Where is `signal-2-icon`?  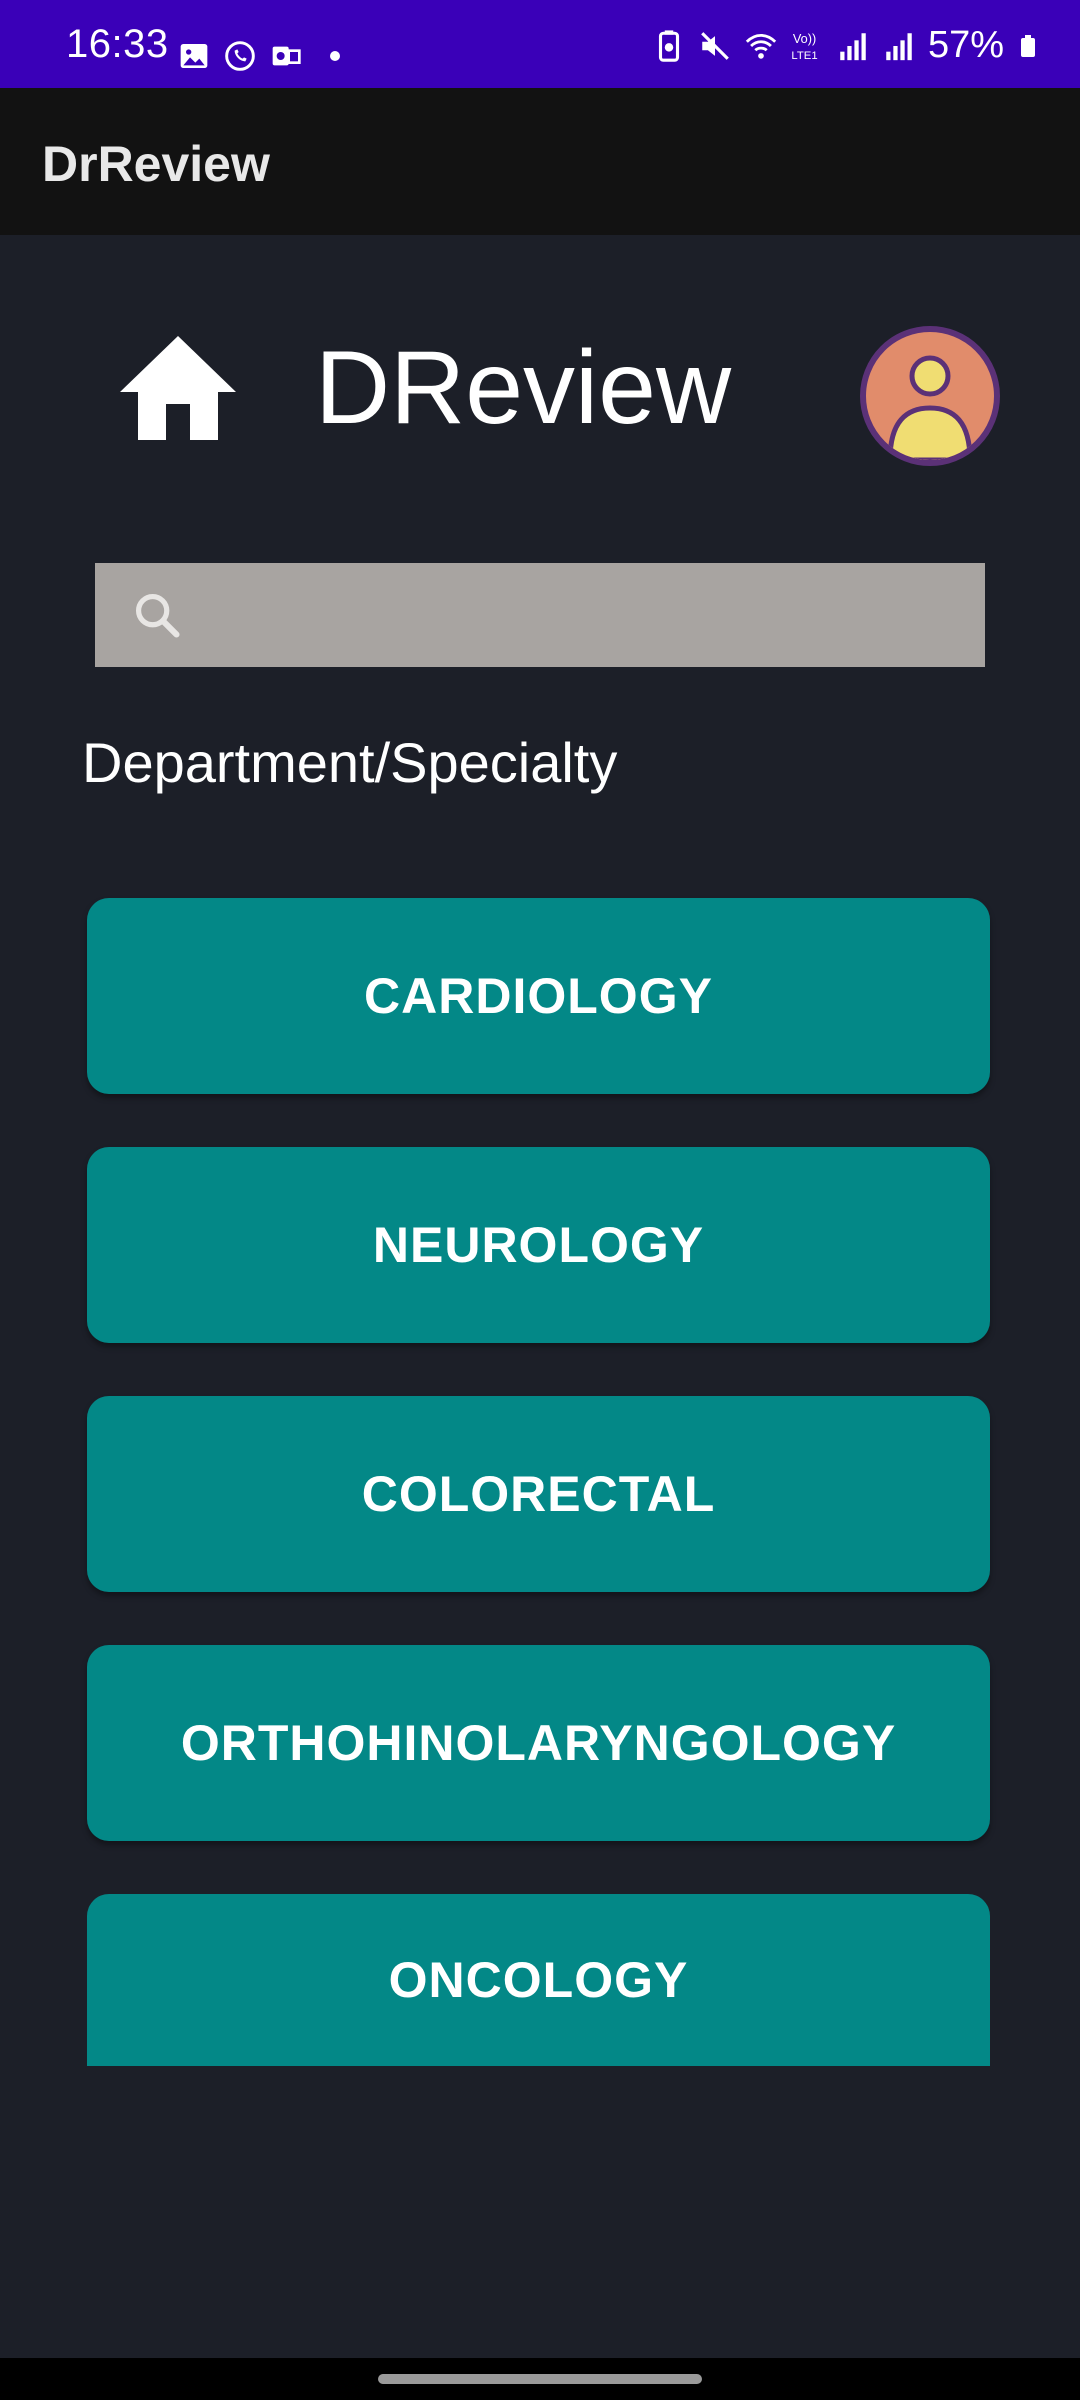 signal-2-icon is located at coordinates (899, 46).